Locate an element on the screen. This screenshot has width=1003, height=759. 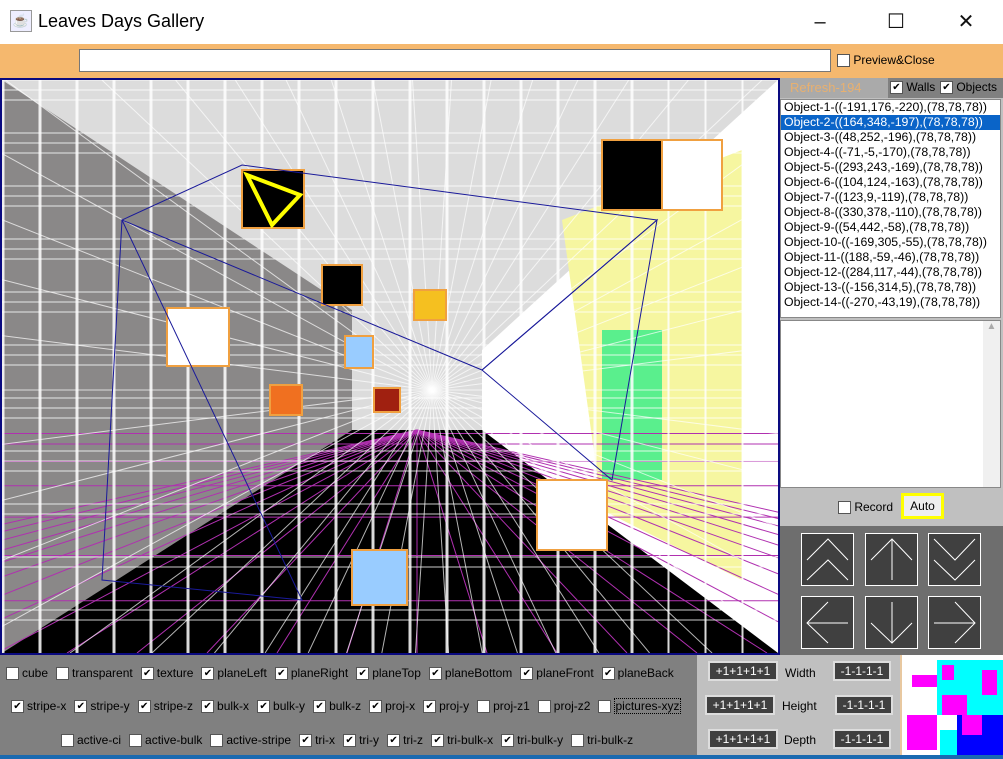
down-button is located at coordinates (891, 622).